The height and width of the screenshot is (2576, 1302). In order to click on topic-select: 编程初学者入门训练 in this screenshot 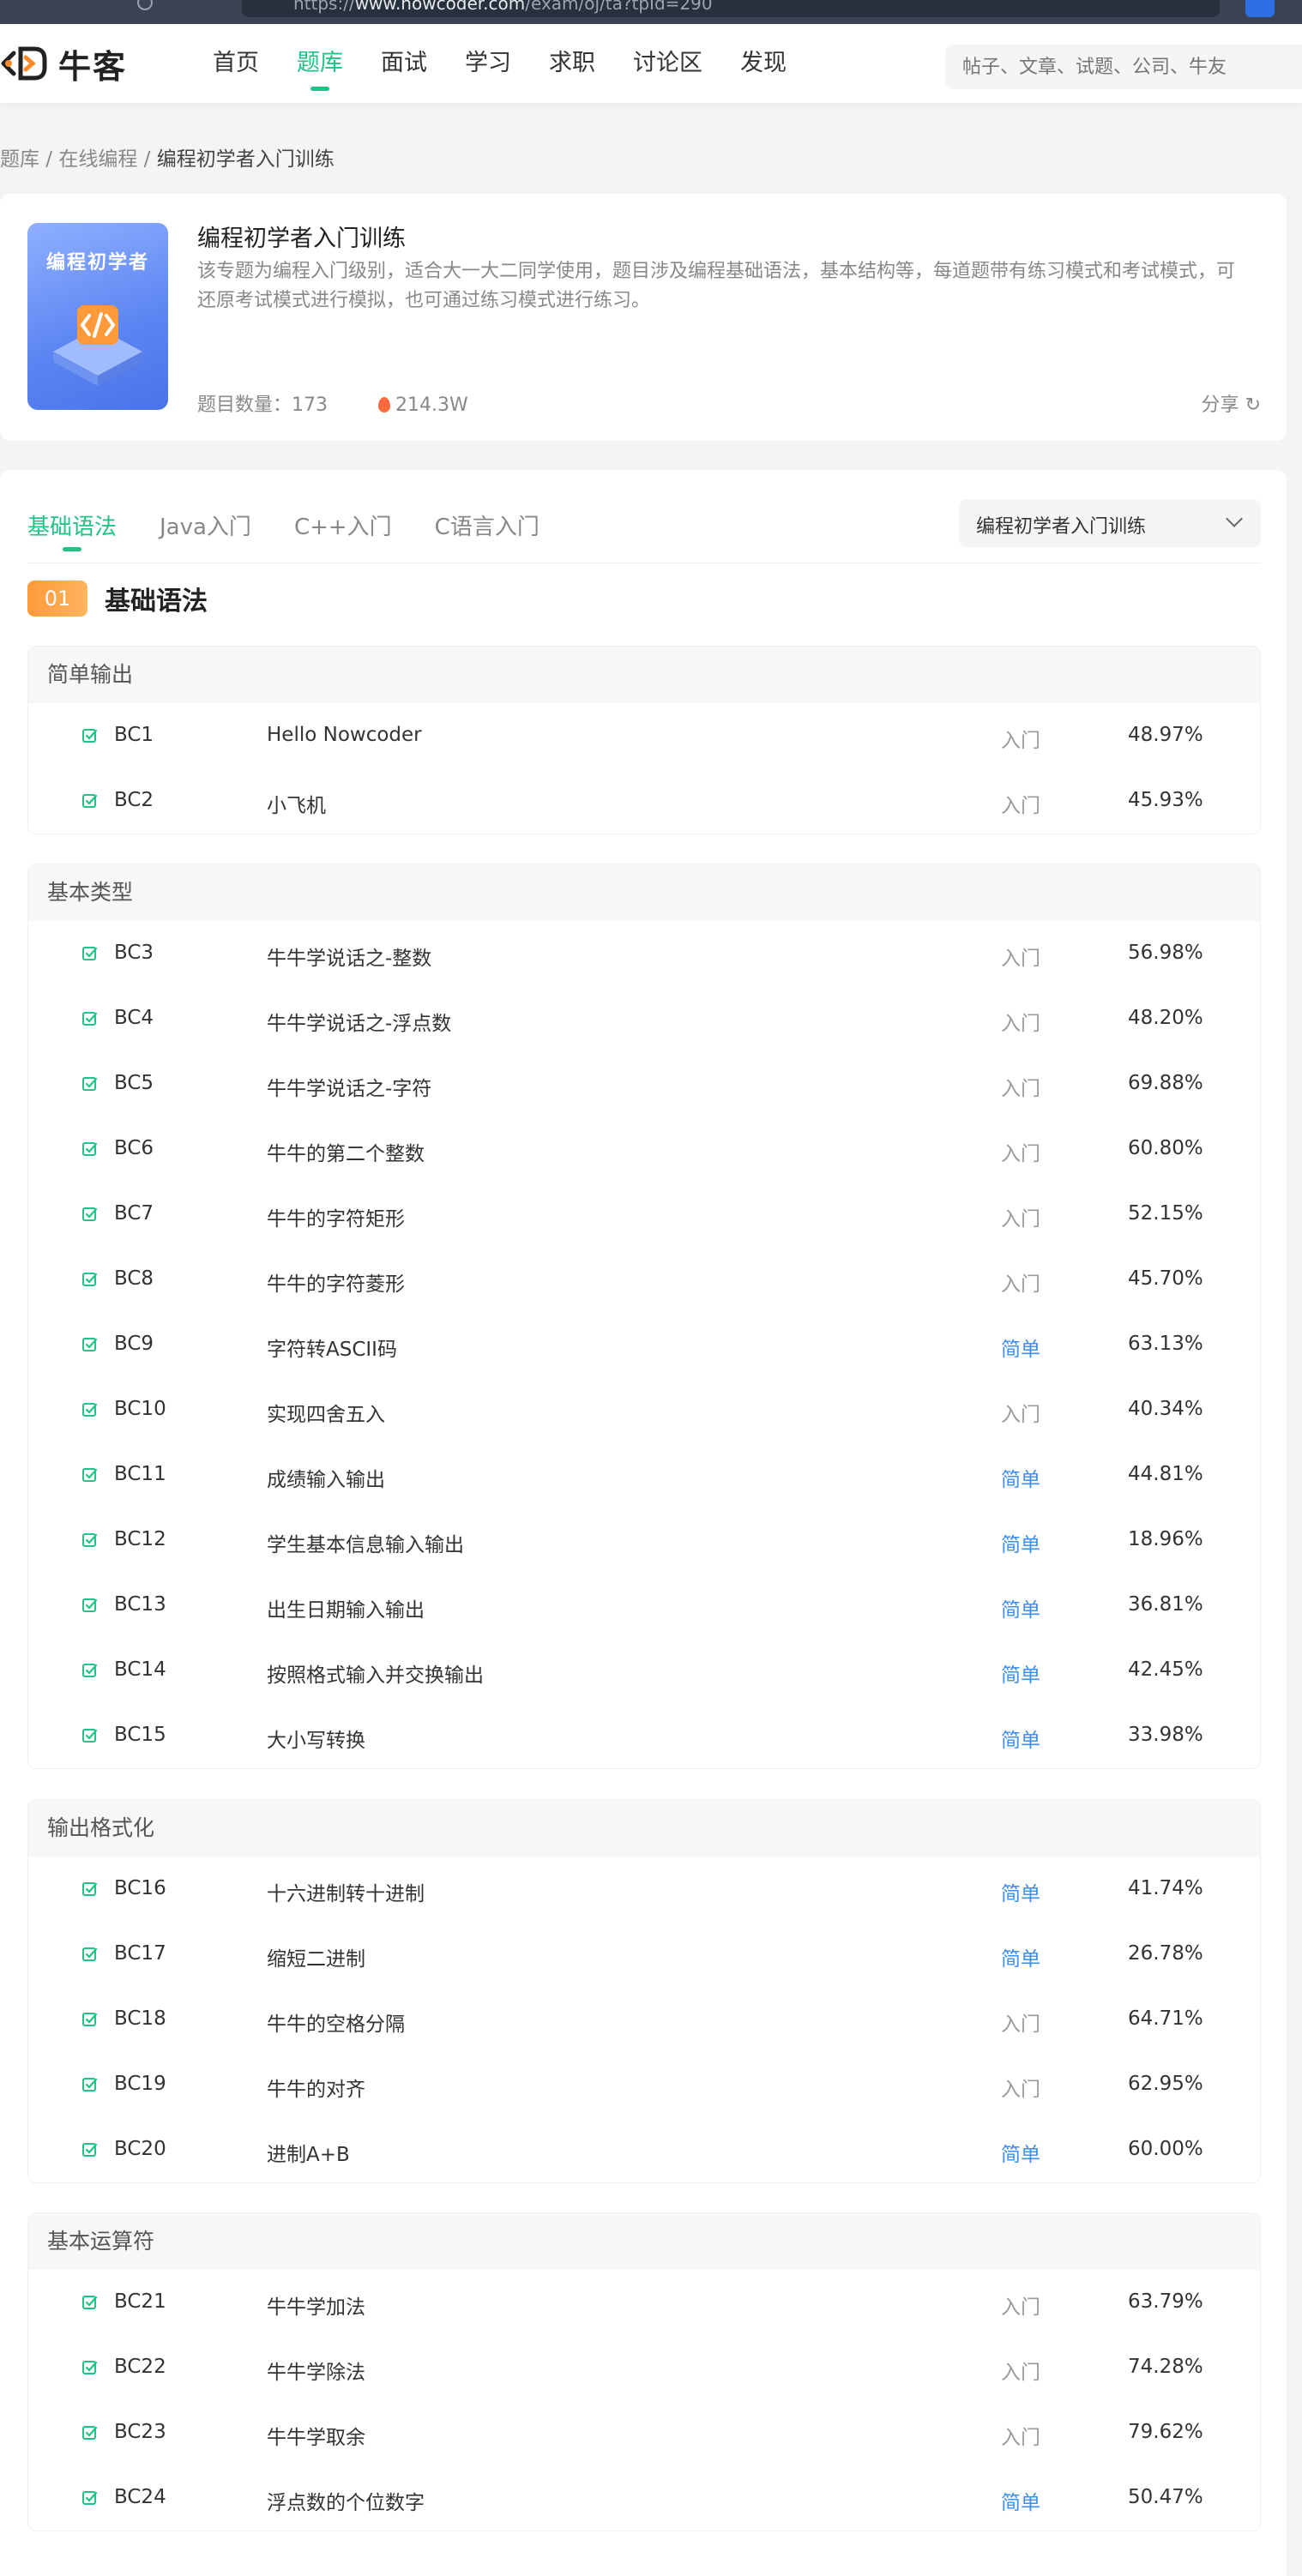, I will do `click(1110, 523)`.